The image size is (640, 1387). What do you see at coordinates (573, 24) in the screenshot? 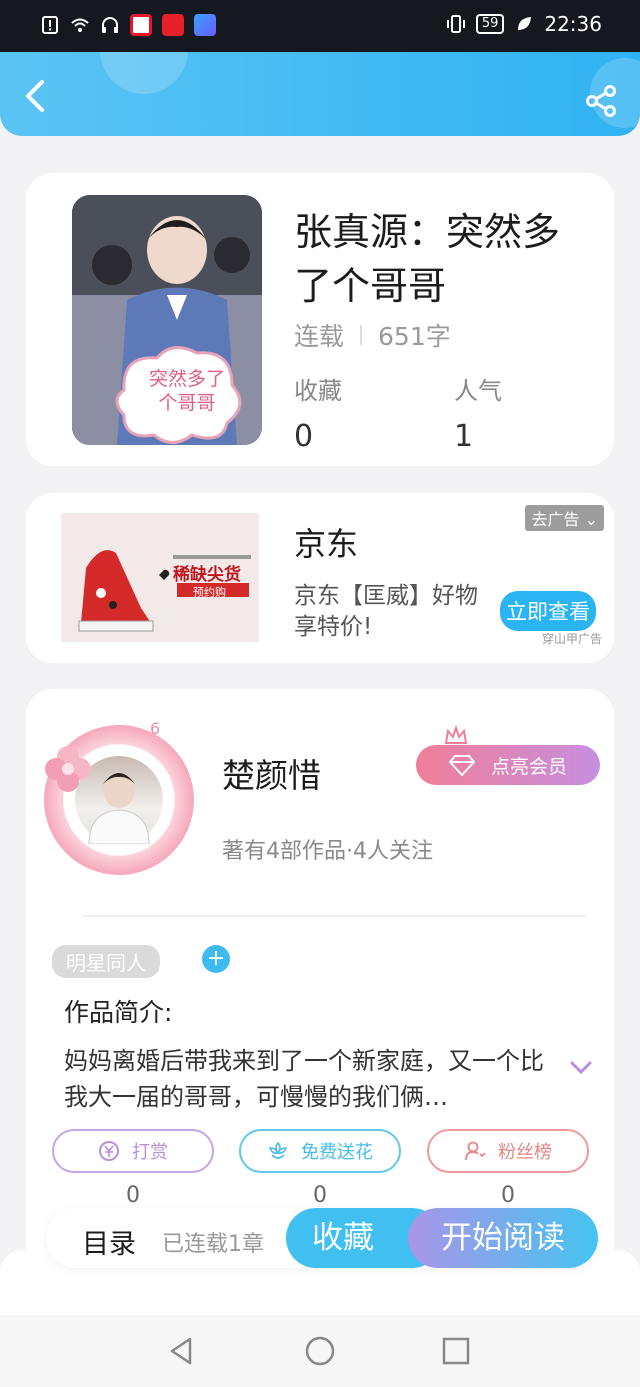
I see `status-time: 22:36` at bounding box center [573, 24].